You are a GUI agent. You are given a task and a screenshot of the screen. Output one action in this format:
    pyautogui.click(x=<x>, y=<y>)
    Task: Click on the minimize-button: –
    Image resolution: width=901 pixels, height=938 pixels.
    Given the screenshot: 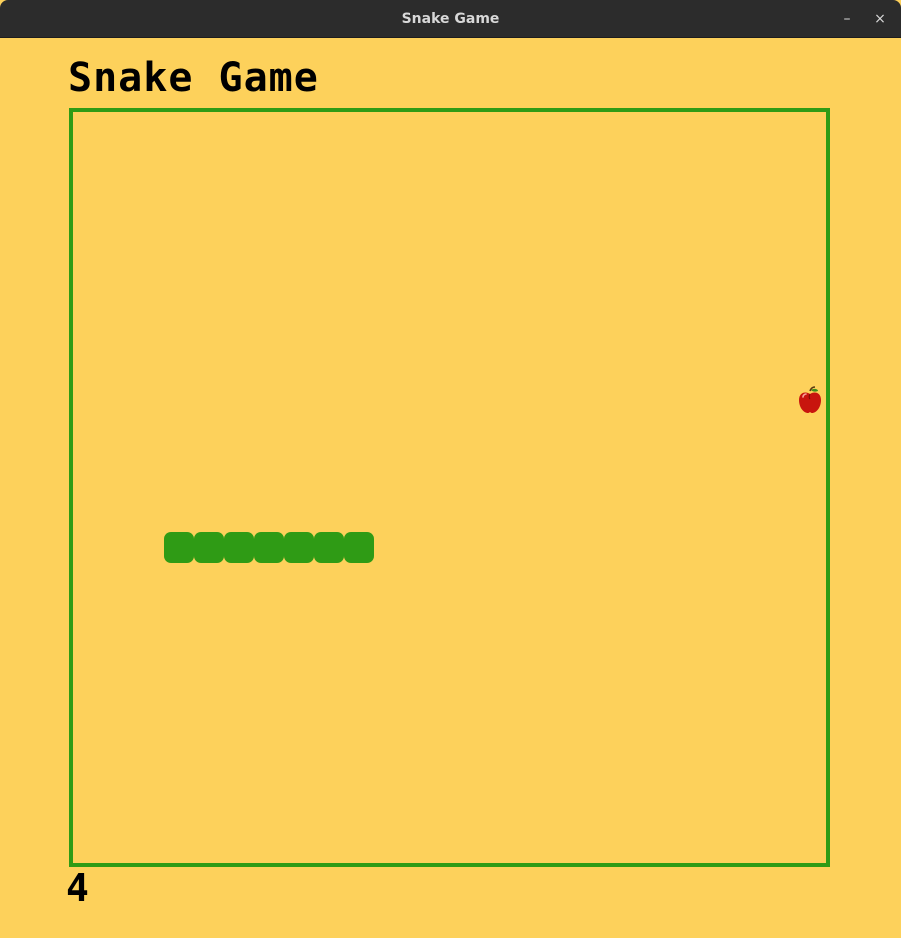 What is the action you would take?
    pyautogui.click(x=847, y=19)
    